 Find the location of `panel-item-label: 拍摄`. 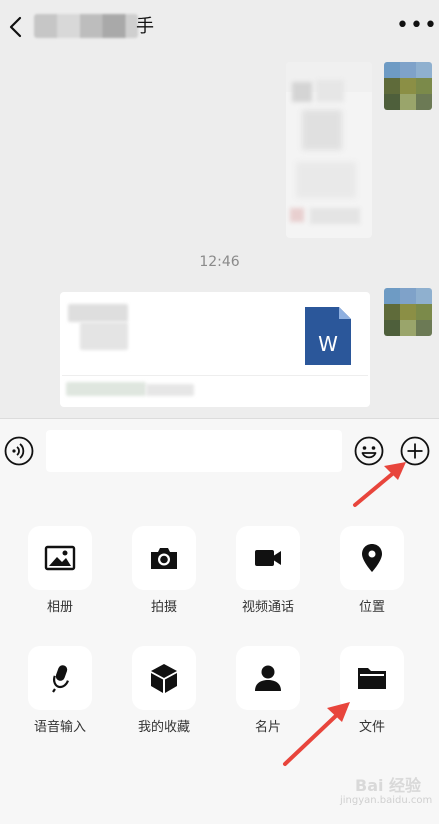

panel-item-label: 拍摄 is located at coordinates (163, 607).